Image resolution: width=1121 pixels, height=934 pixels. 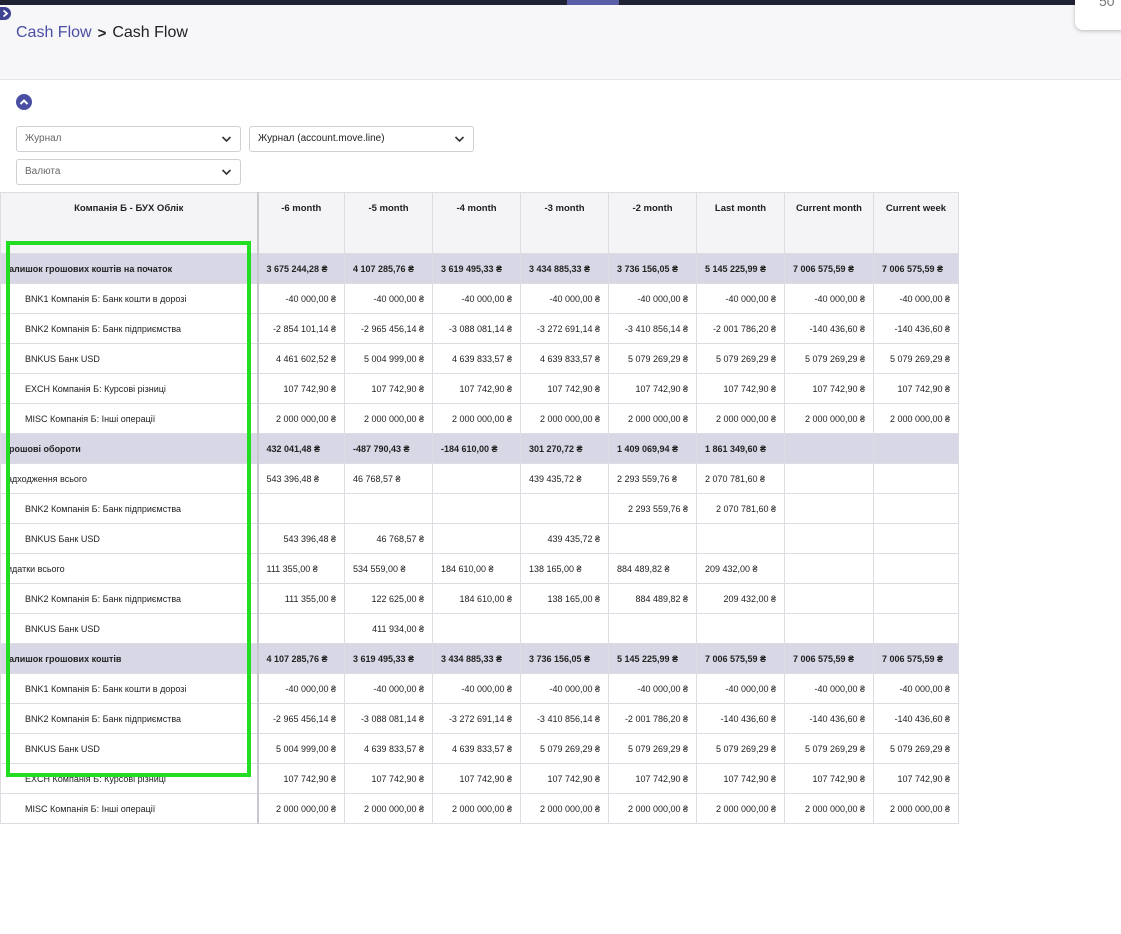 What do you see at coordinates (24, 102) in the screenshot?
I see `collapse-filters-button` at bounding box center [24, 102].